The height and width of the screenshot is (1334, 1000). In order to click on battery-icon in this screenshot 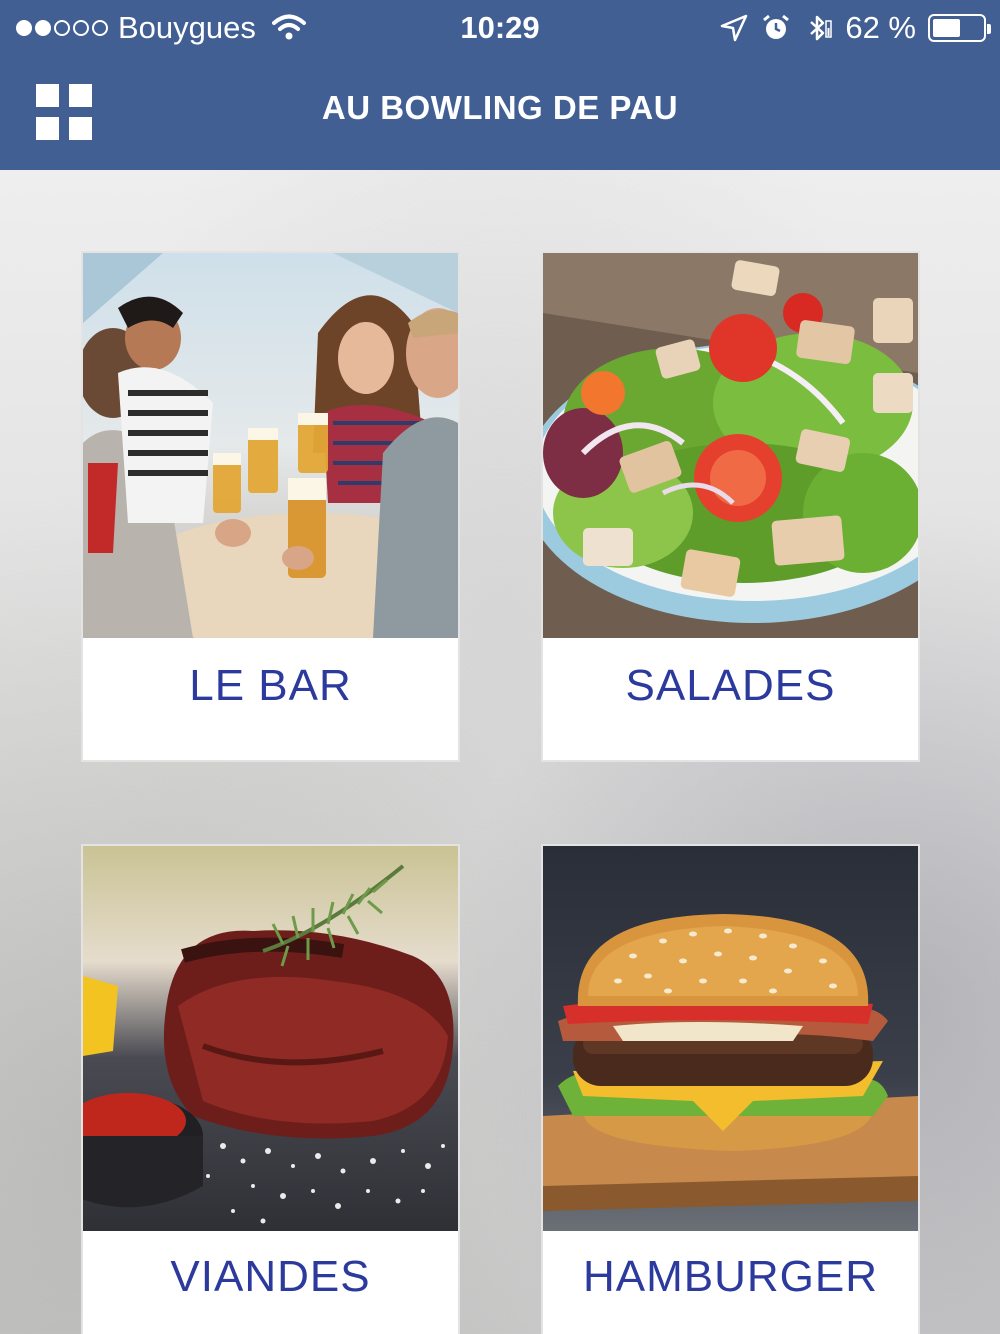, I will do `click(959, 28)`.